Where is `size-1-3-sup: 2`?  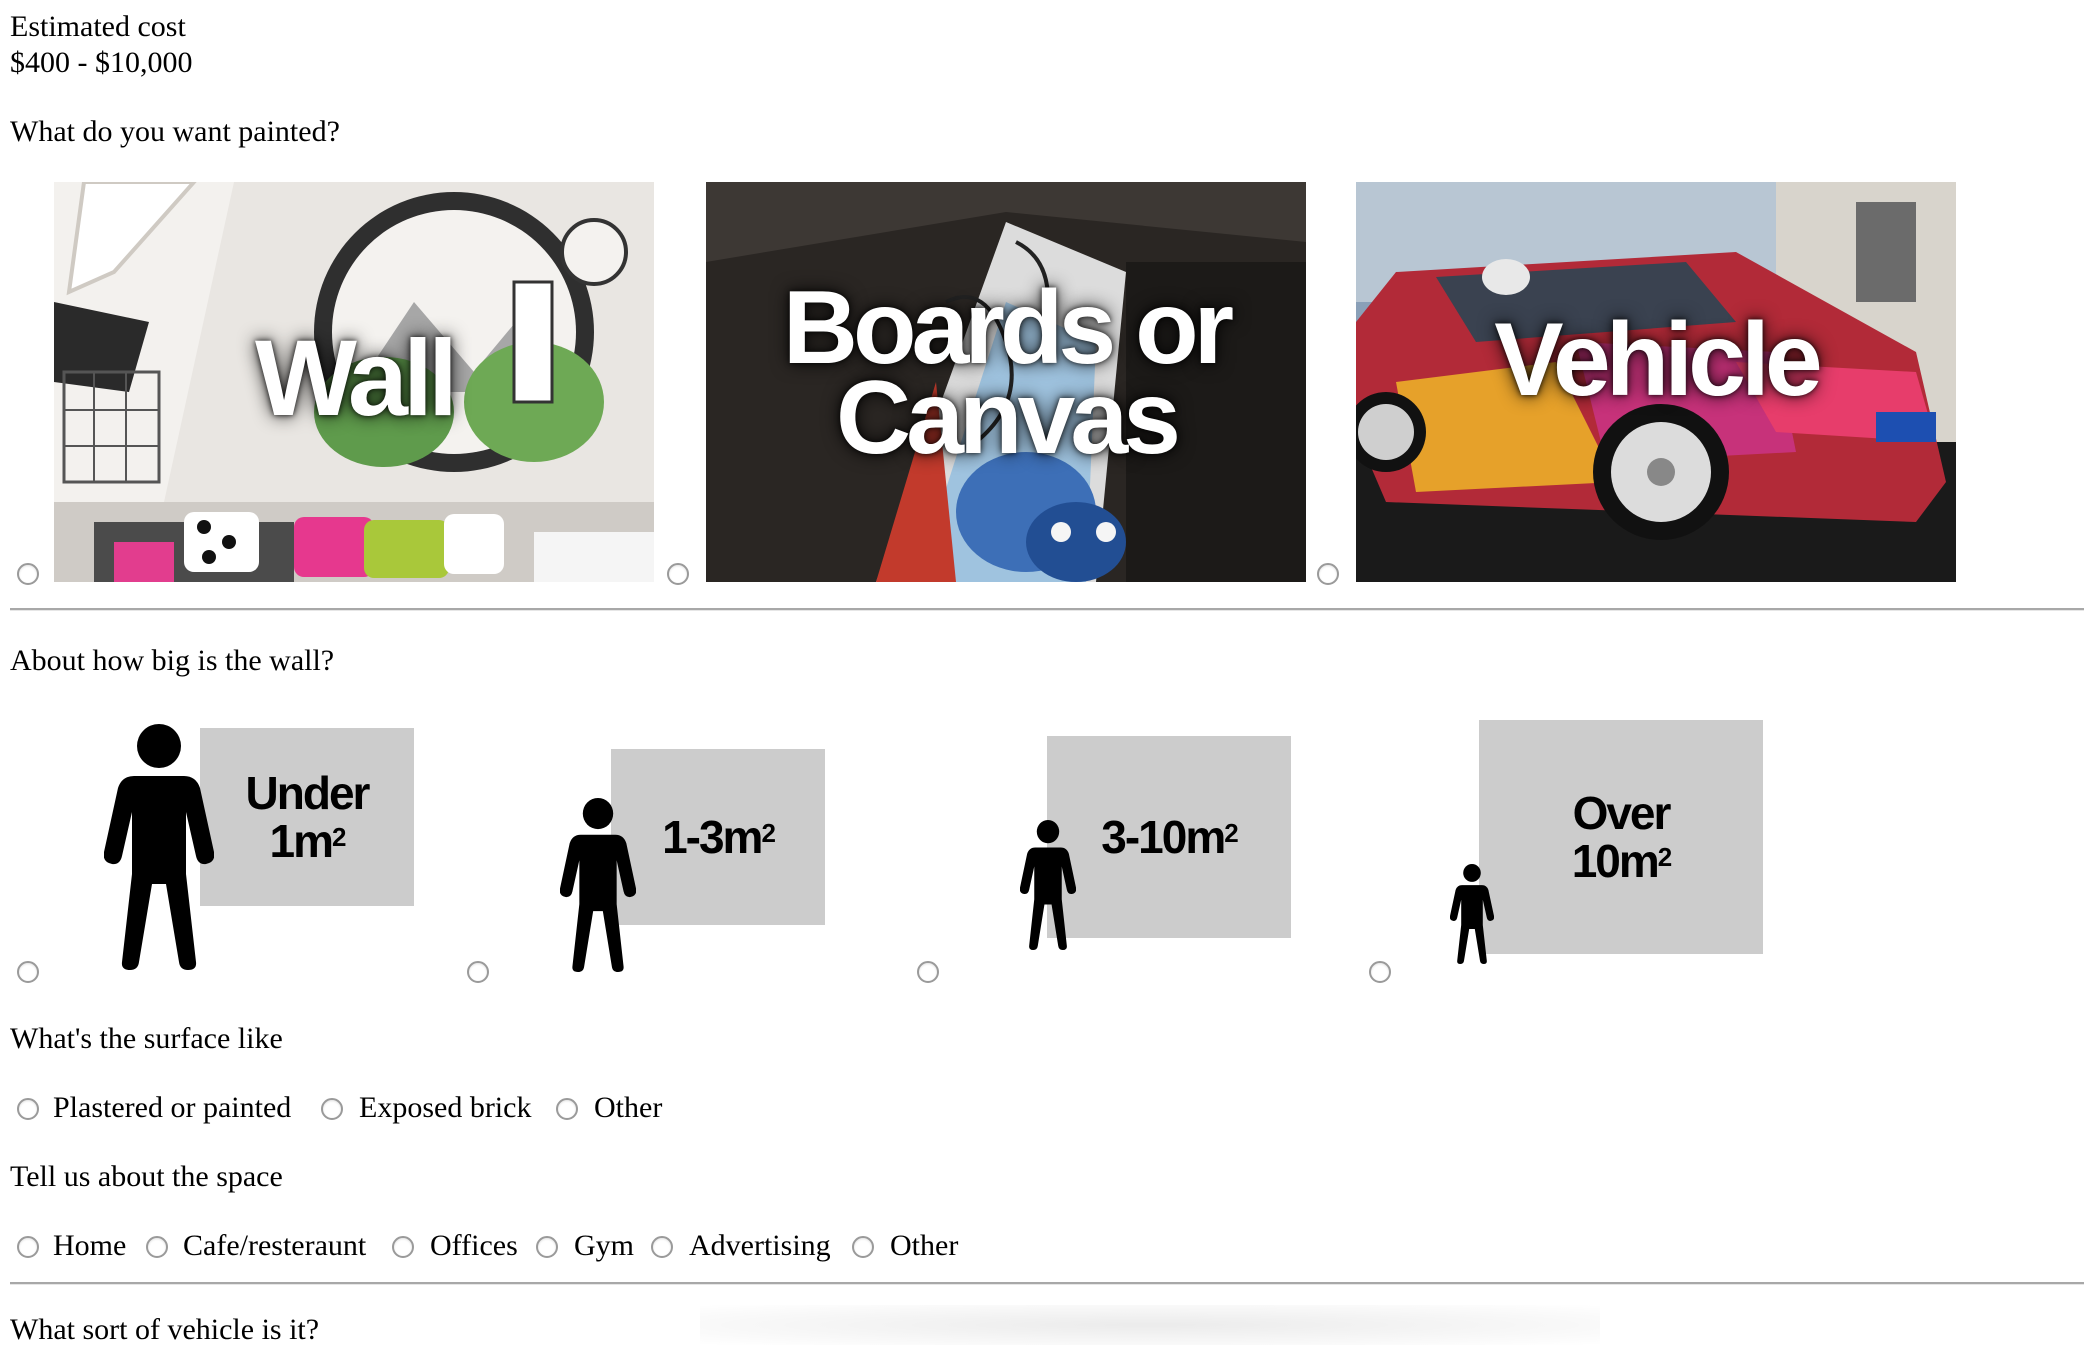
size-1-3-sup: 2 is located at coordinates (768, 833).